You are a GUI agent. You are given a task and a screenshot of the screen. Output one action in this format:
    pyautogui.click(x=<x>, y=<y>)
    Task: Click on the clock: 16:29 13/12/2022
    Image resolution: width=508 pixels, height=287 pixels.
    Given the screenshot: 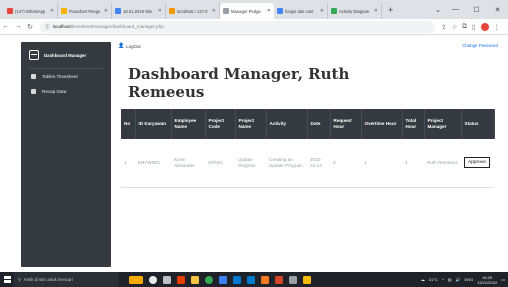 What is the action you would take?
    pyautogui.click(x=487, y=280)
    